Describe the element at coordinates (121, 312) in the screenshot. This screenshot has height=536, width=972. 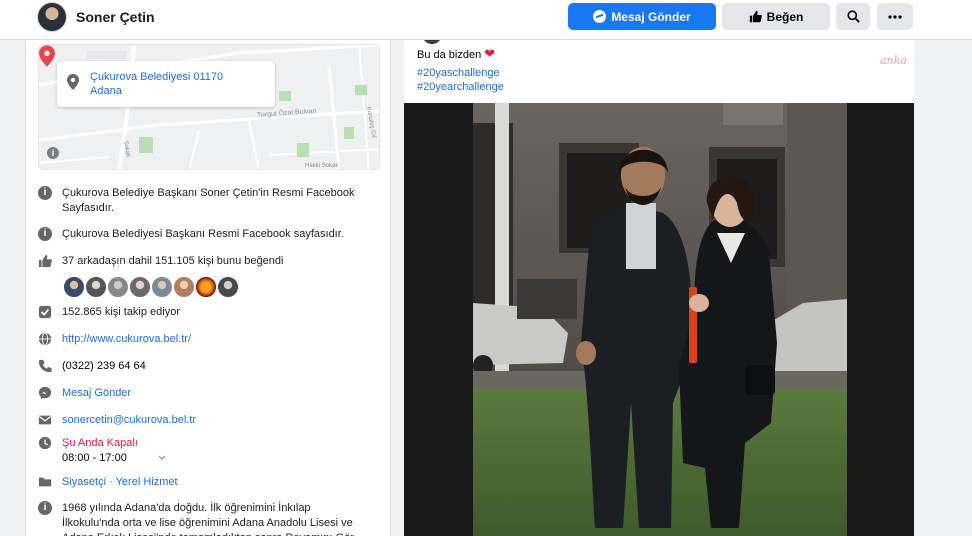
I see `followers-count: 152.865 kişi takip ediyor` at that location.